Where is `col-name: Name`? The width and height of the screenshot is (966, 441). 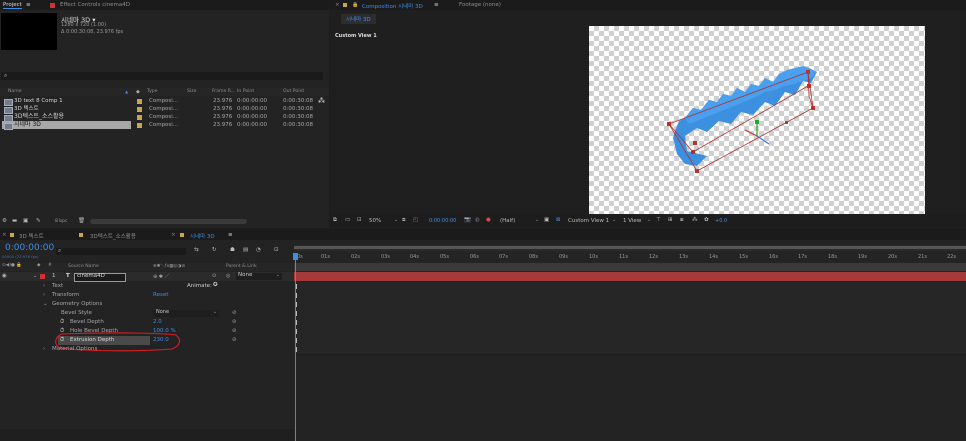 col-name: Name is located at coordinates (15, 91).